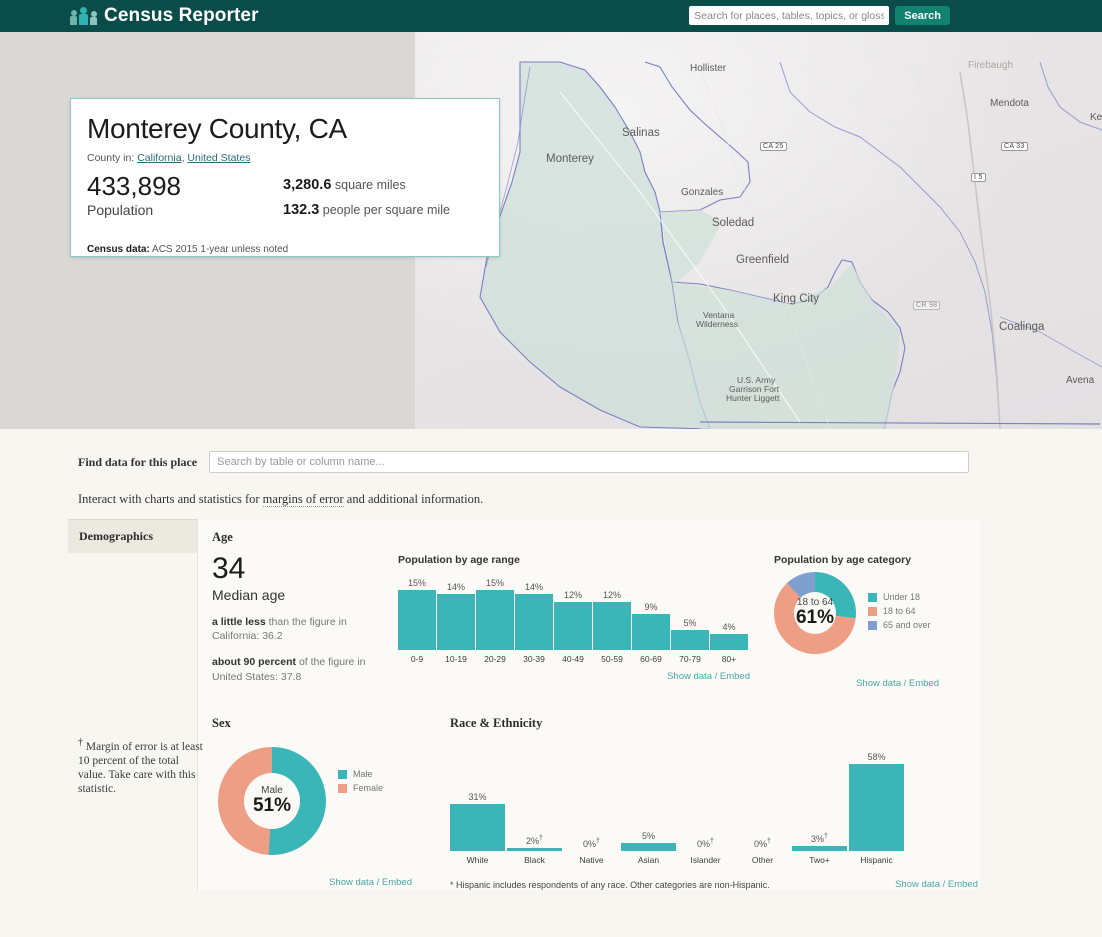 The image size is (1102, 937). What do you see at coordinates (477, 860) in the screenshot?
I see `tick-label: White` at bounding box center [477, 860].